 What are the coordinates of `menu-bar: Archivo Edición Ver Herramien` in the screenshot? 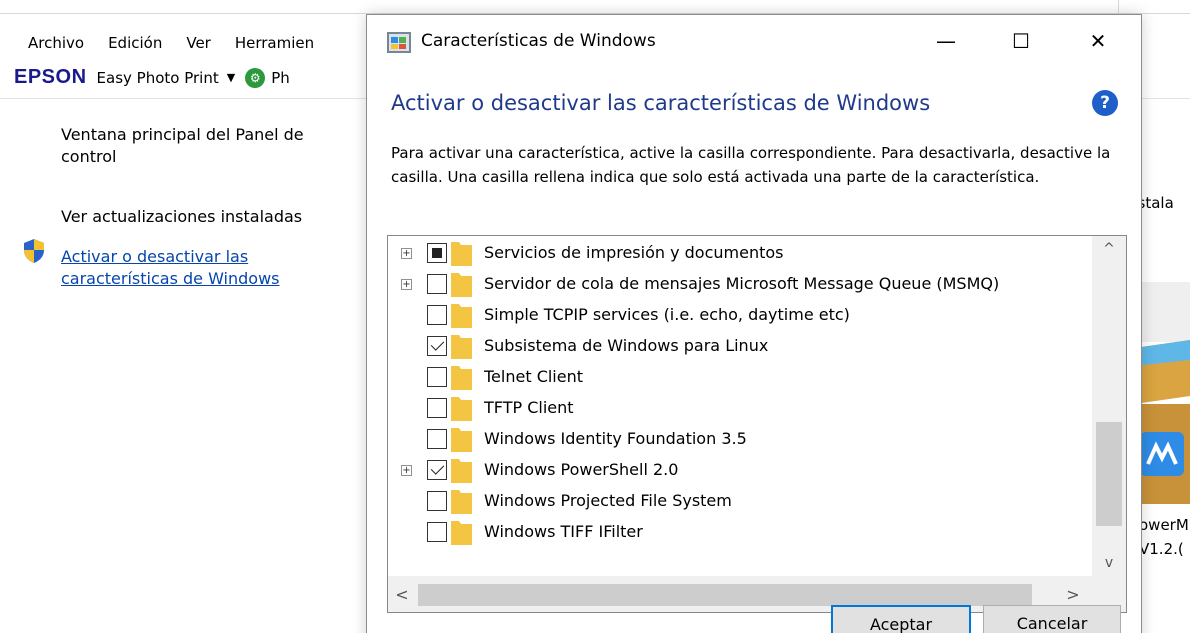 It's located at (183, 43).